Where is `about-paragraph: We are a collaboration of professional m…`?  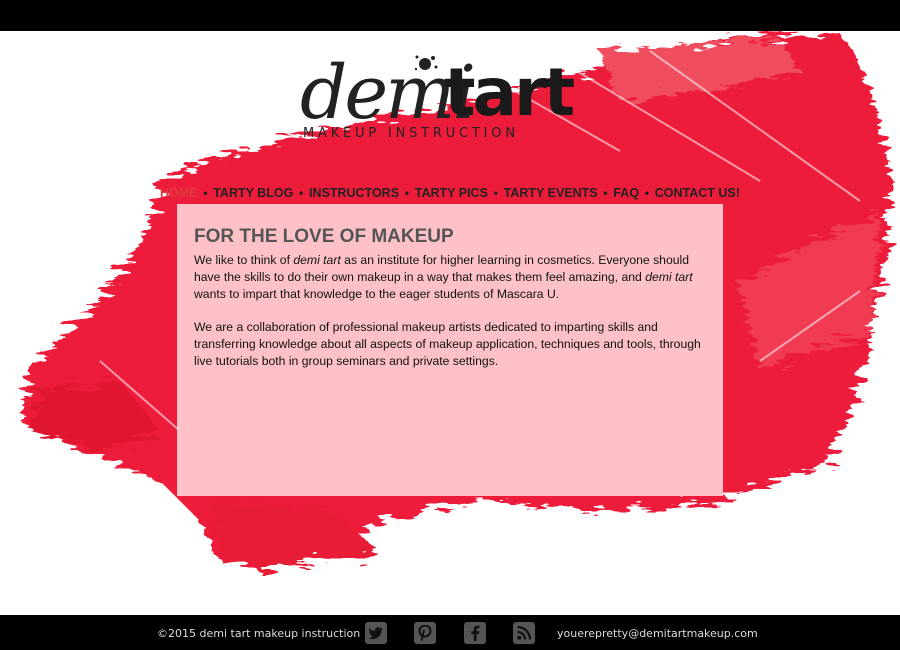
about-paragraph: We are a collaboration of professional m… is located at coordinates (447, 344).